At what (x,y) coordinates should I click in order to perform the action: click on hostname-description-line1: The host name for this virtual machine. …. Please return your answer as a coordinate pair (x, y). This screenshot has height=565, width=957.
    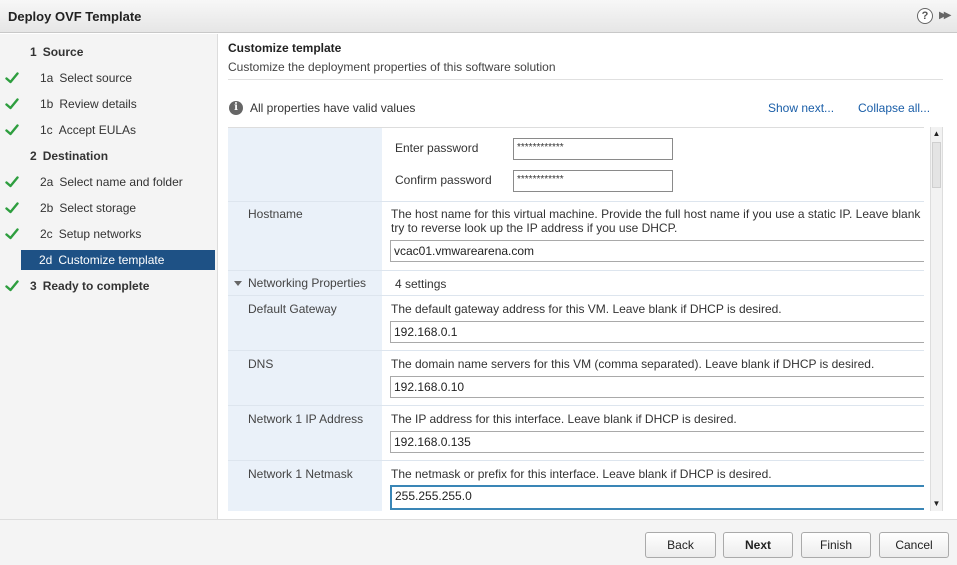
    Looking at the image, I should click on (656, 214).